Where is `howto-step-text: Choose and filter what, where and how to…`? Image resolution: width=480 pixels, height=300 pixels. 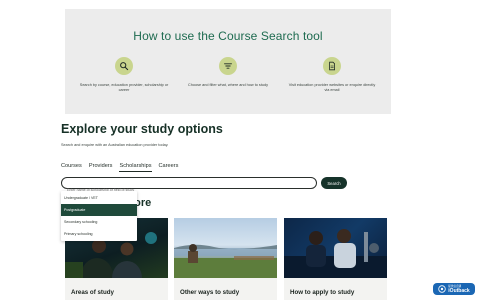
howto-step-text: Choose and filter what, where and how to… is located at coordinates (228, 85).